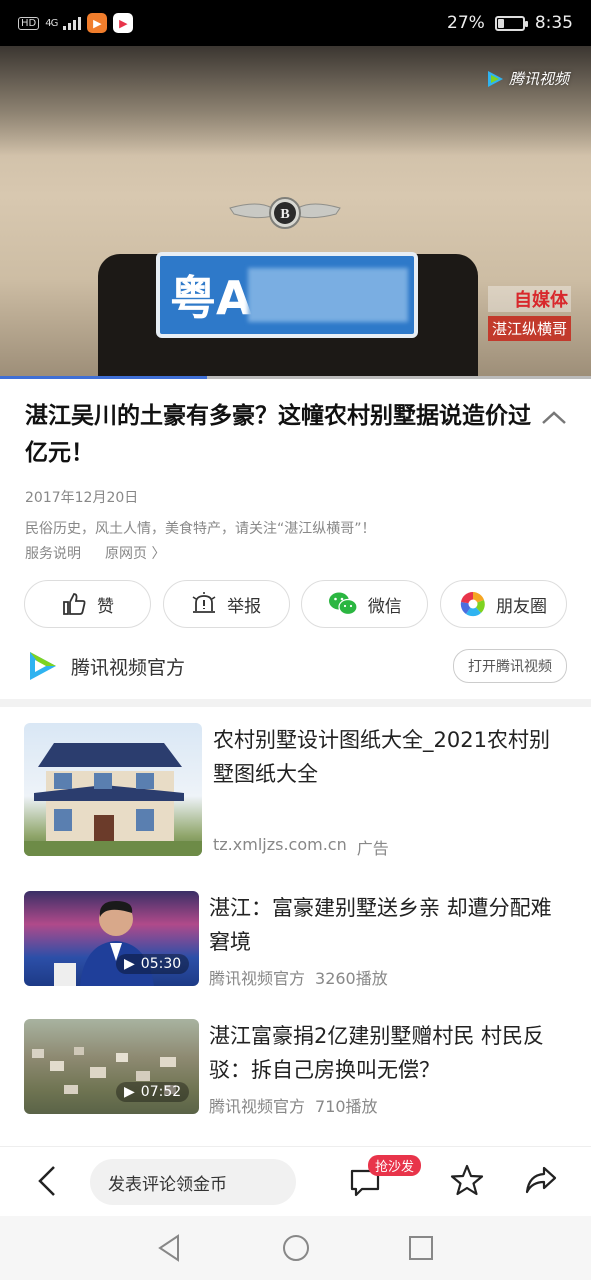  I want to click on comment-input: 发表评论领金币, so click(193, 1182).